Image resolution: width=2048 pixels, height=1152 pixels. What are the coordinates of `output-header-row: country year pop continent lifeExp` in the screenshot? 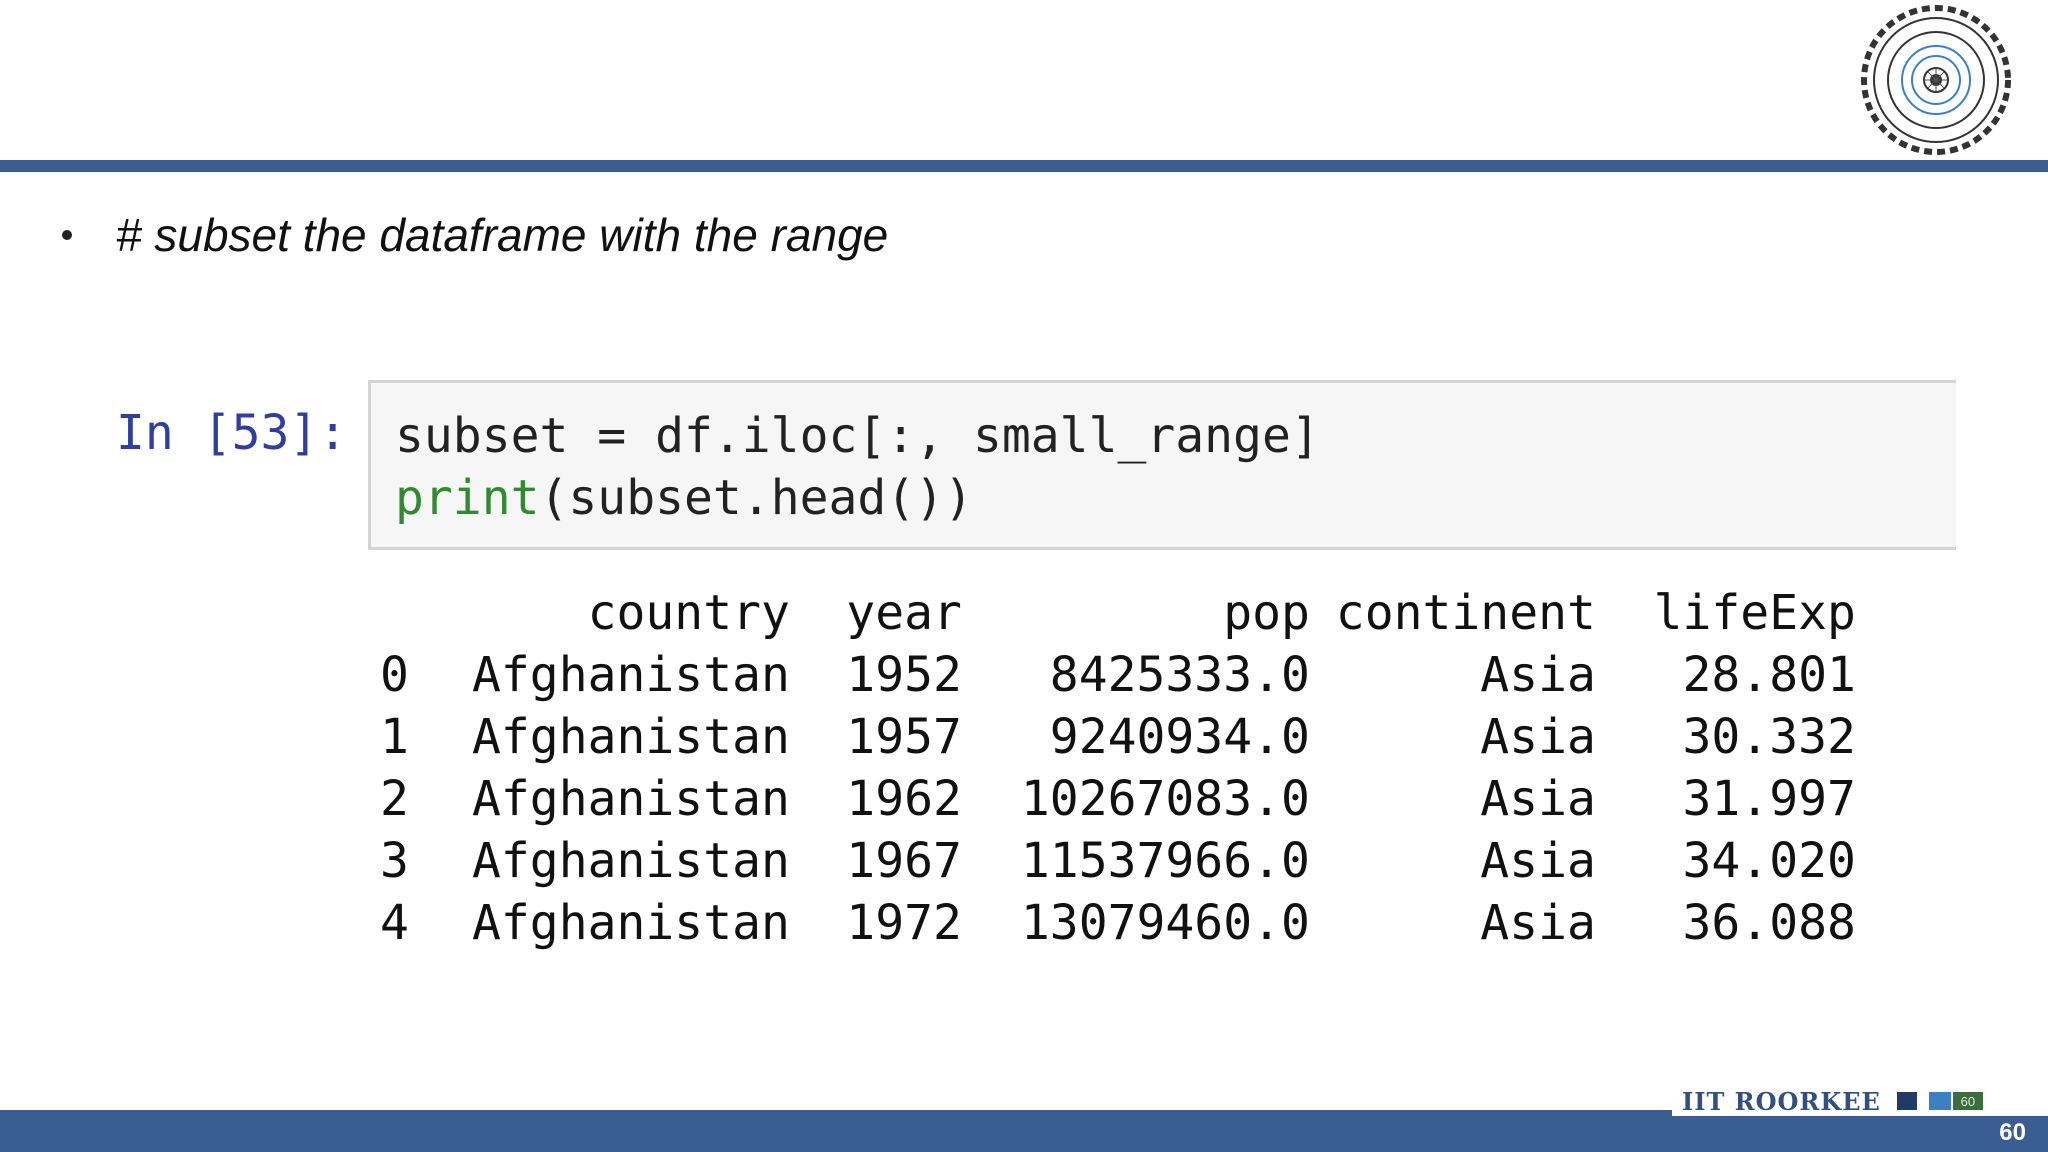 It's located at (1118, 613).